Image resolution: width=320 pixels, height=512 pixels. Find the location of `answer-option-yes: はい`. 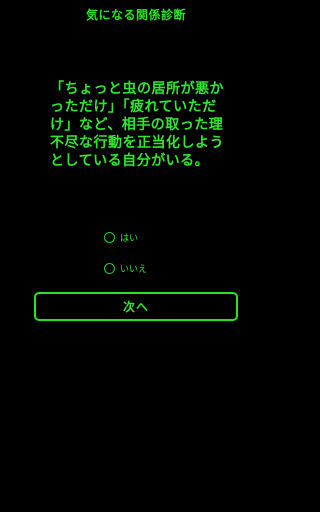

answer-option-yes: はい is located at coordinates (121, 237).